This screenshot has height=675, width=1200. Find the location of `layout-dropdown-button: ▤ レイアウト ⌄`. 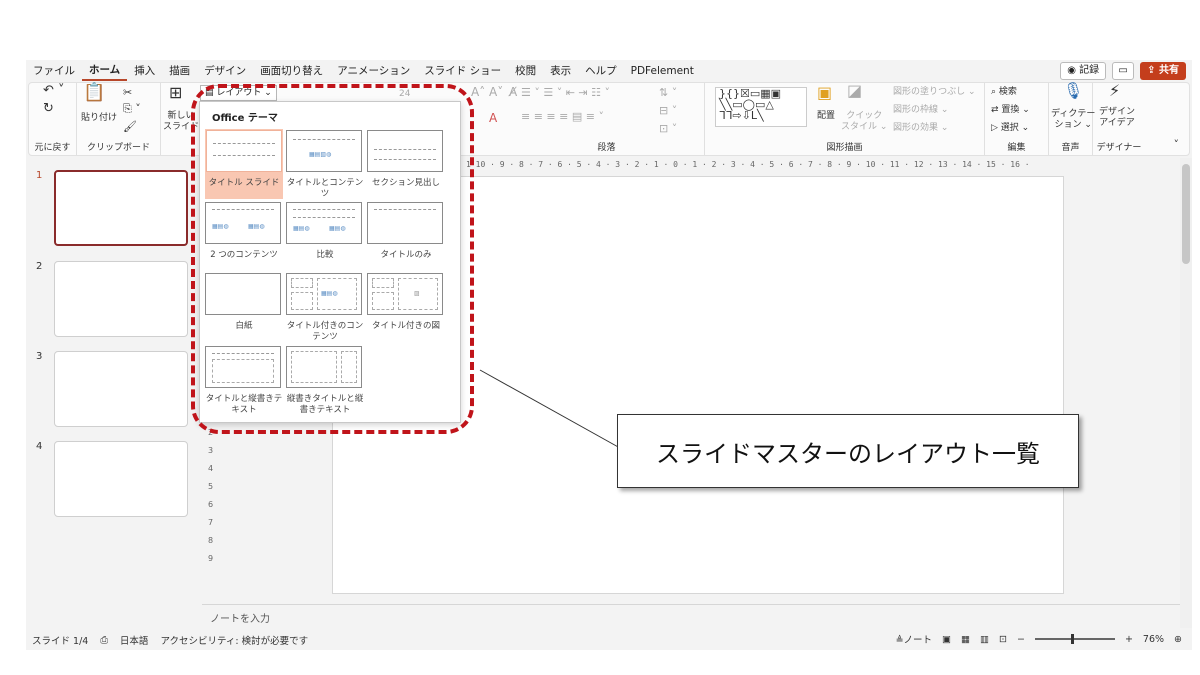

layout-dropdown-button: ▤ レイアウト ⌄ is located at coordinates (238, 93).